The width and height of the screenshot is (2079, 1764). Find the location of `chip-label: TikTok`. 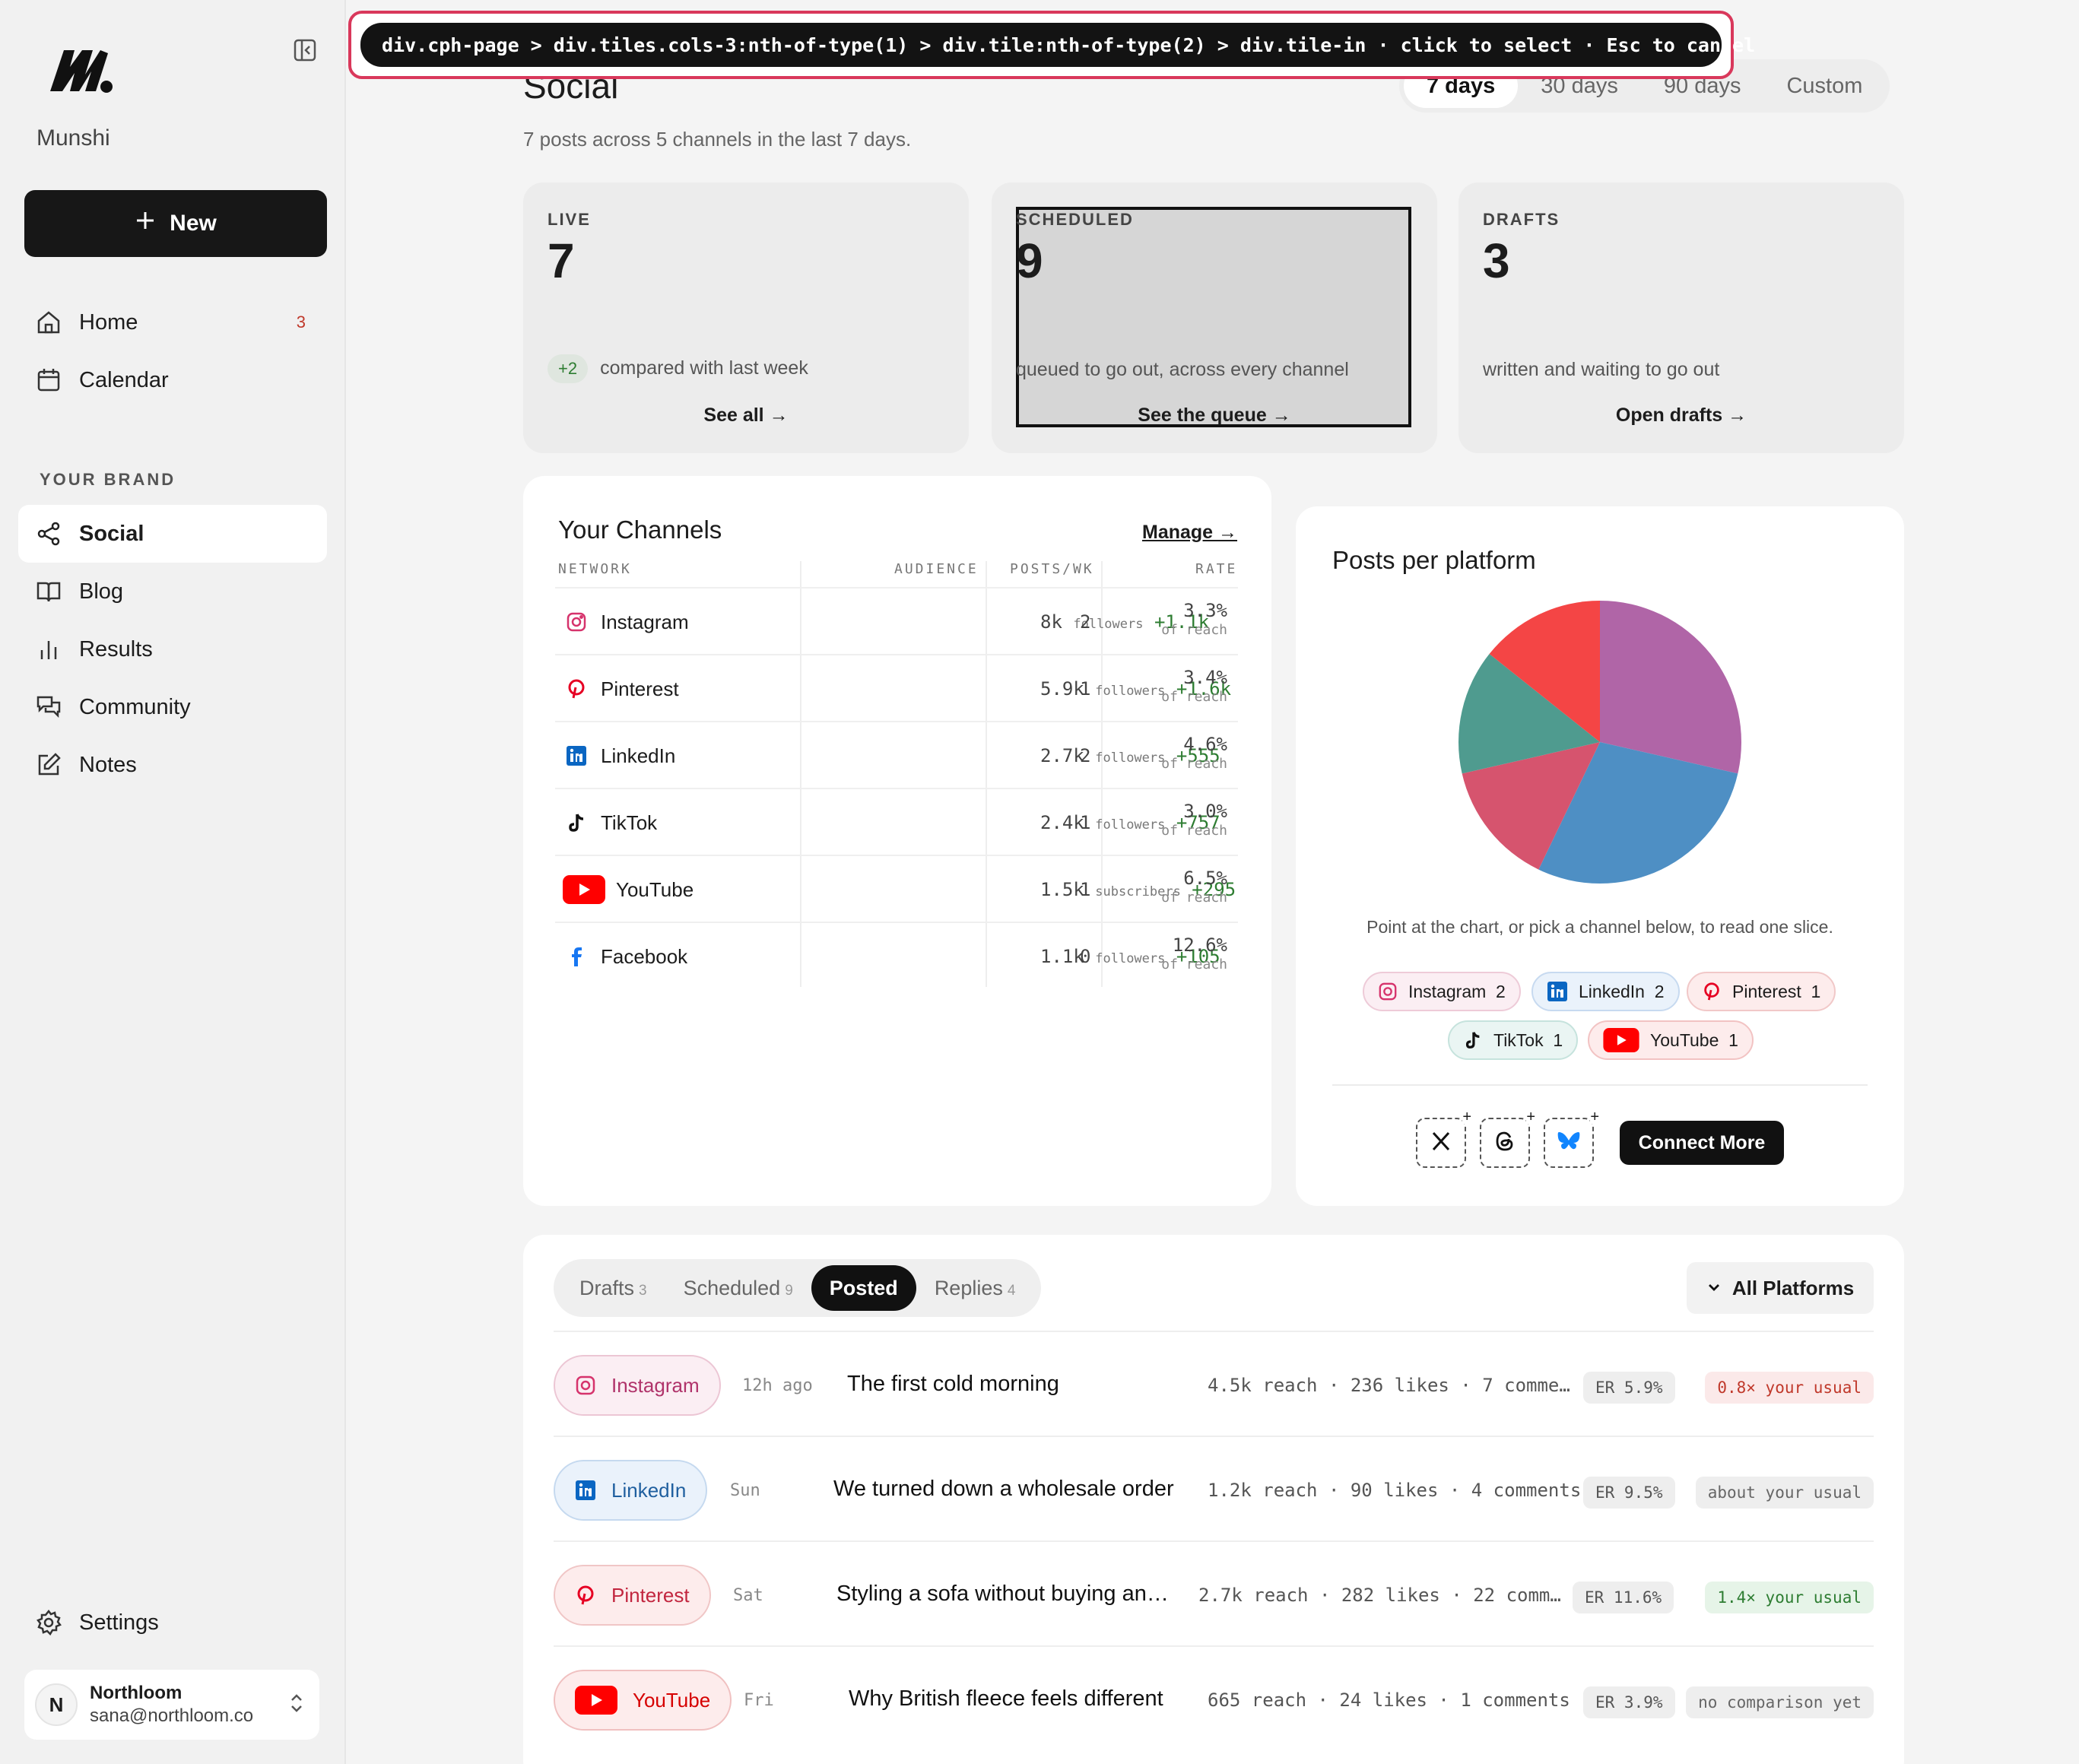

chip-label: TikTok is located at coordinates (1518, 1040).